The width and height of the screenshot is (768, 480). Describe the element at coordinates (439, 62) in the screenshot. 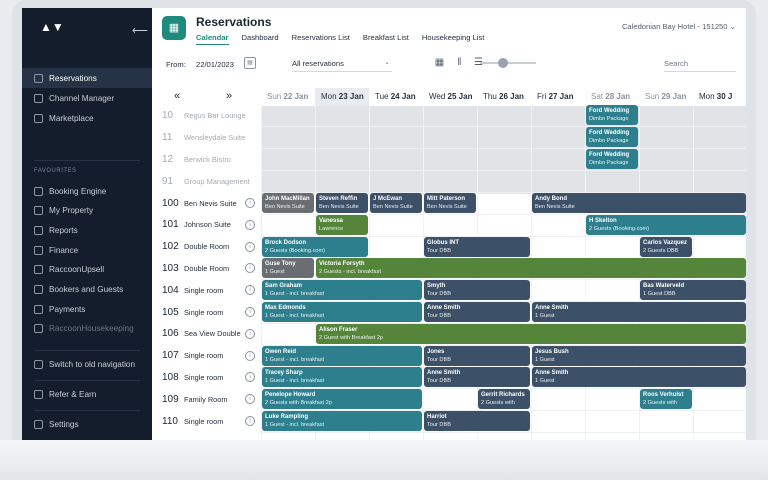

I see `grid-view-icon: ▦` at that location.